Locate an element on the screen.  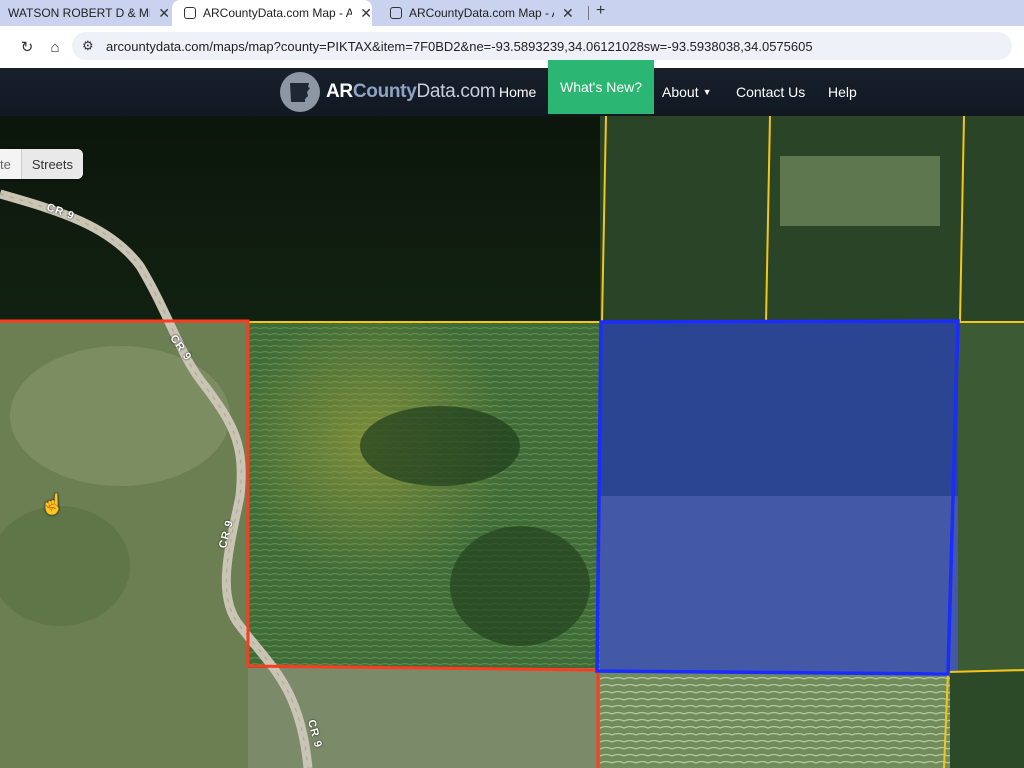
tab-separator is located at coordinates (588, 13).